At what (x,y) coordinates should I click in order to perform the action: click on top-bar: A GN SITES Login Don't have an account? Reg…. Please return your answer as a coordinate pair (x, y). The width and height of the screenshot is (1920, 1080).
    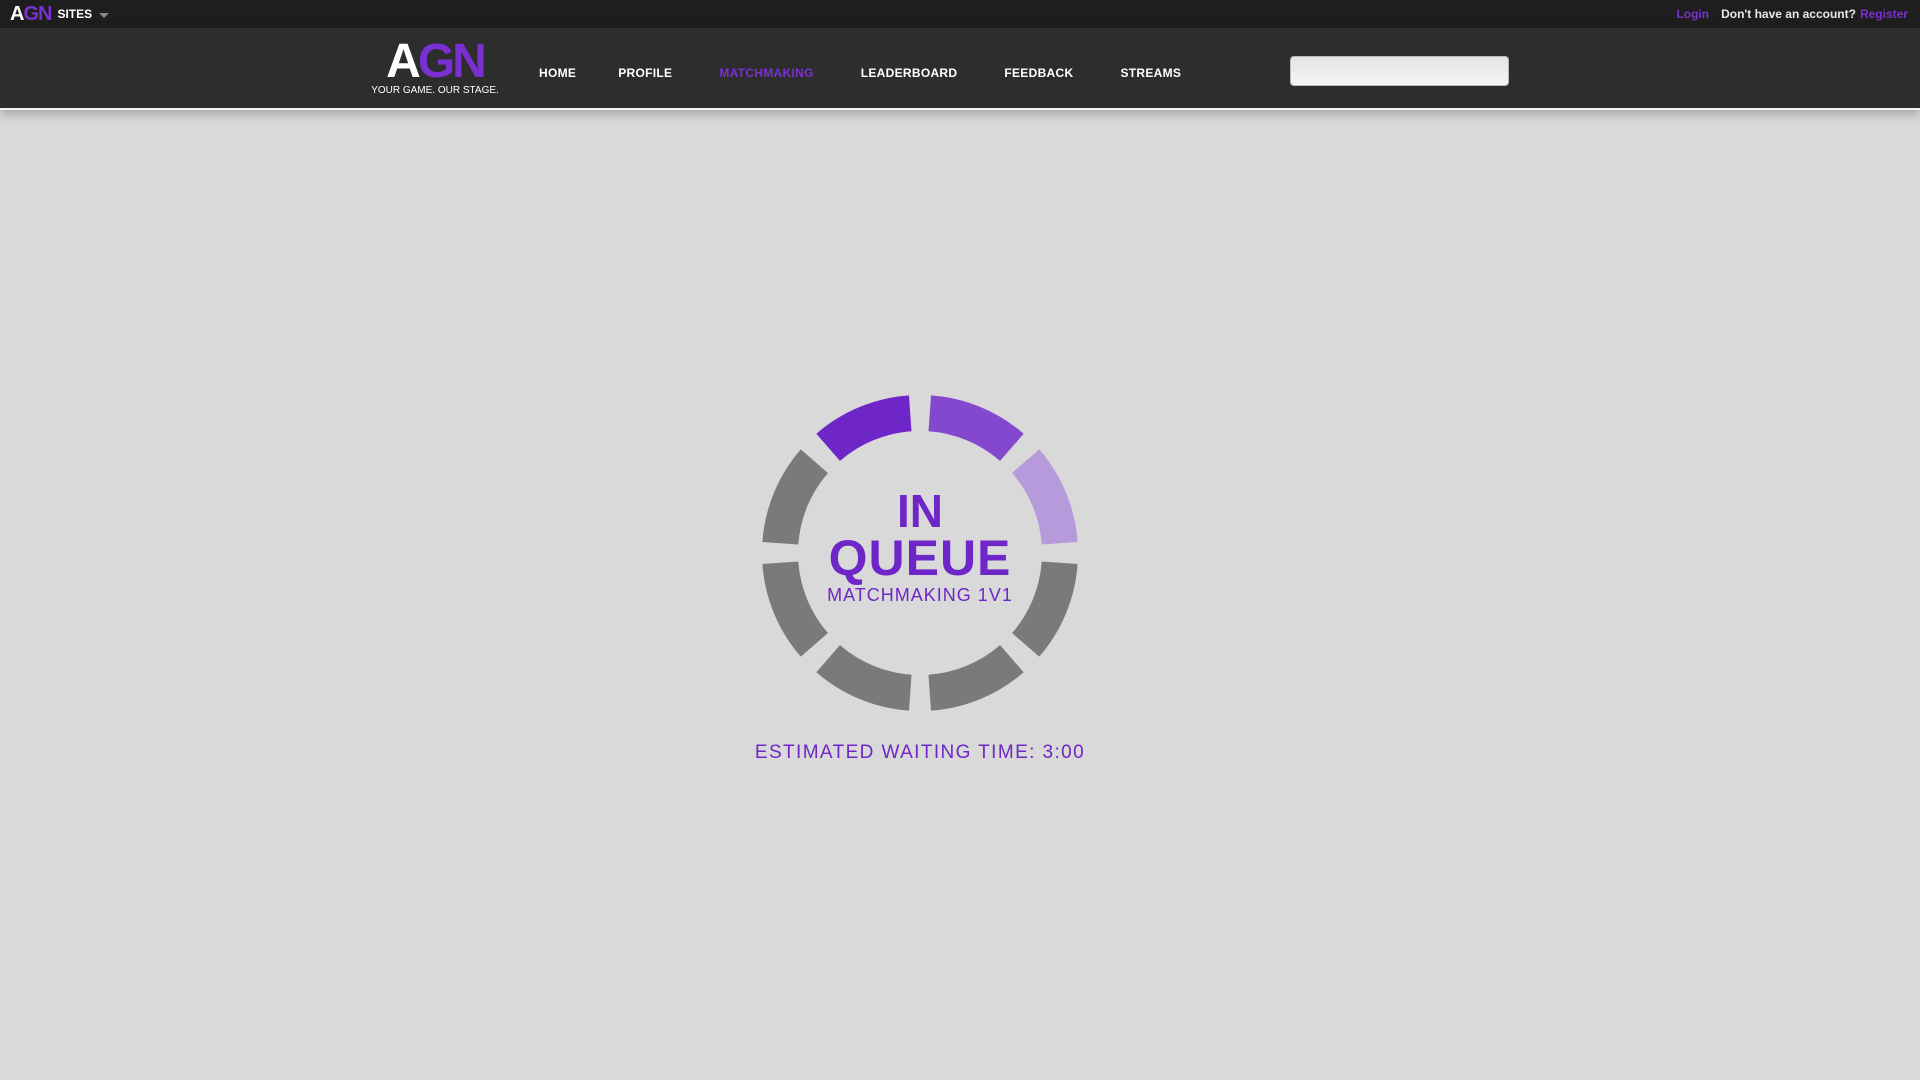
    Looking at the image, I should click on (960, 14).